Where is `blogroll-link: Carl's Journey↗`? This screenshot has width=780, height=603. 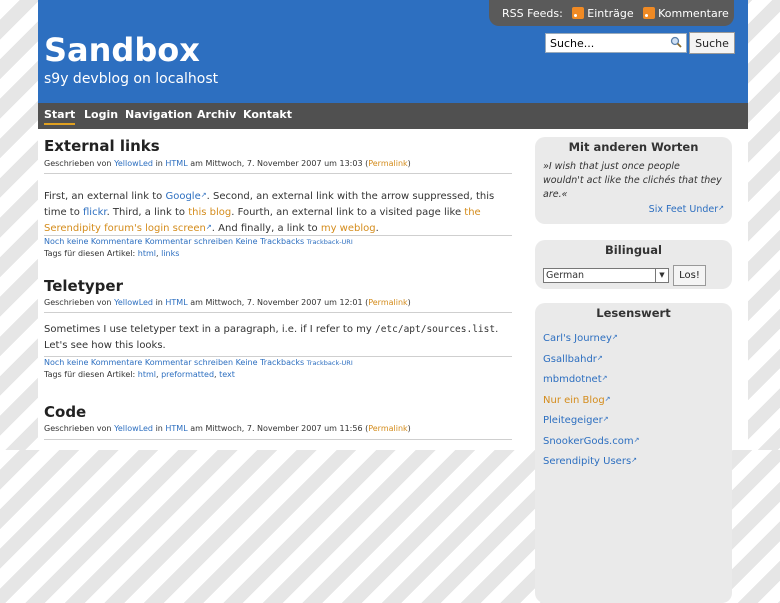
blogroll-link: Carl's Journey↗ is located at coordinates (580, 338).